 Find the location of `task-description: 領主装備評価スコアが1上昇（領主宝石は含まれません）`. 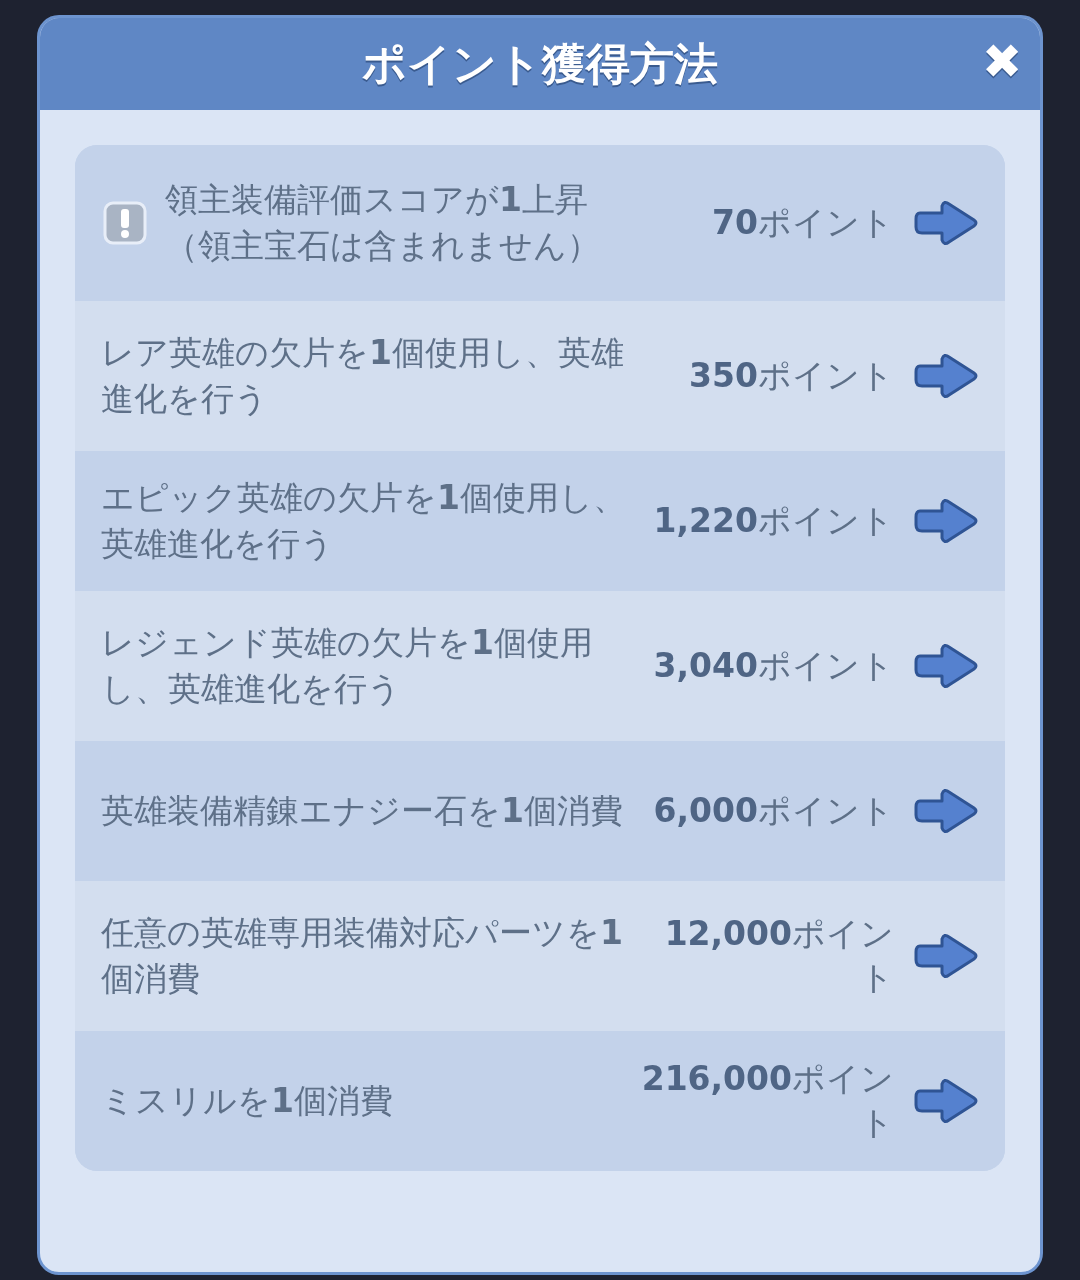

task-description: 領主装備評価スコアが1上昇（領主宝石は含まれません） is located at coordinates (383, 223).